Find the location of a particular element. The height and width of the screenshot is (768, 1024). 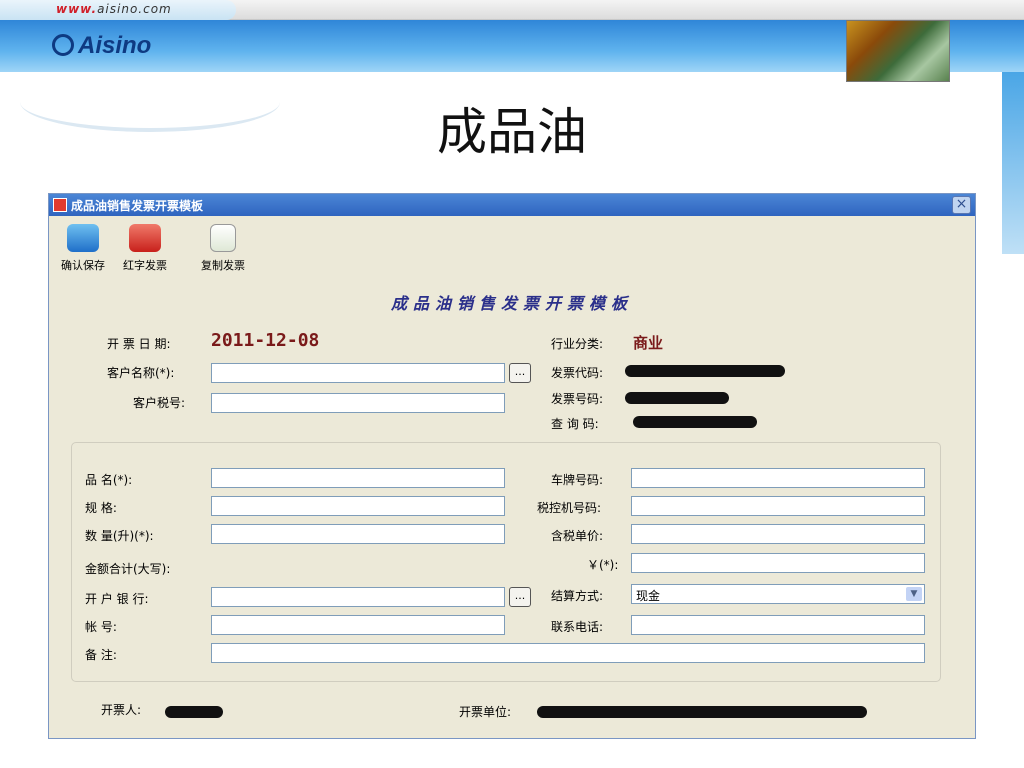

customer-name-input is located at coordinates (358, 373).